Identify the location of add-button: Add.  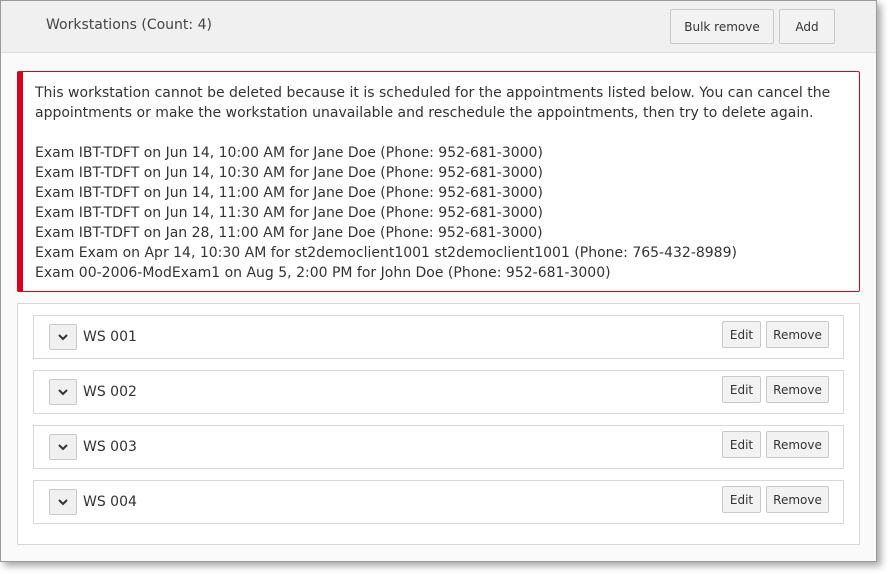
(807, 26).